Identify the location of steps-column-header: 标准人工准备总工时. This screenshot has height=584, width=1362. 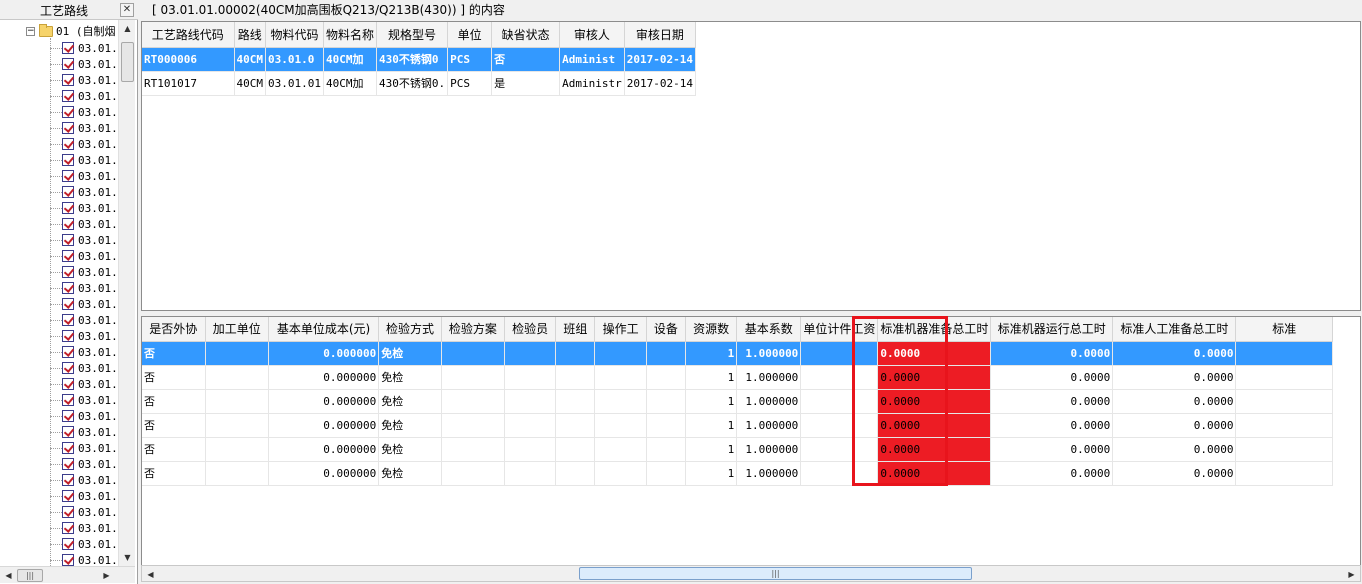
(1174, 329).